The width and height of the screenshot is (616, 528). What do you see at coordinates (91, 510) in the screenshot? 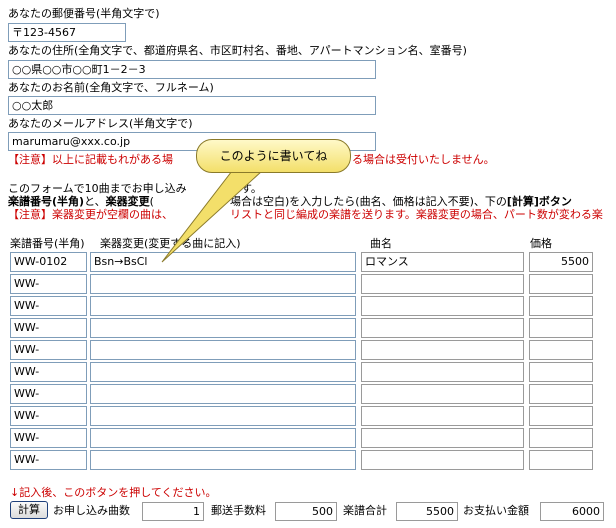
I see `count-label: お申し込み曲数` at bounding box center [91, 510].